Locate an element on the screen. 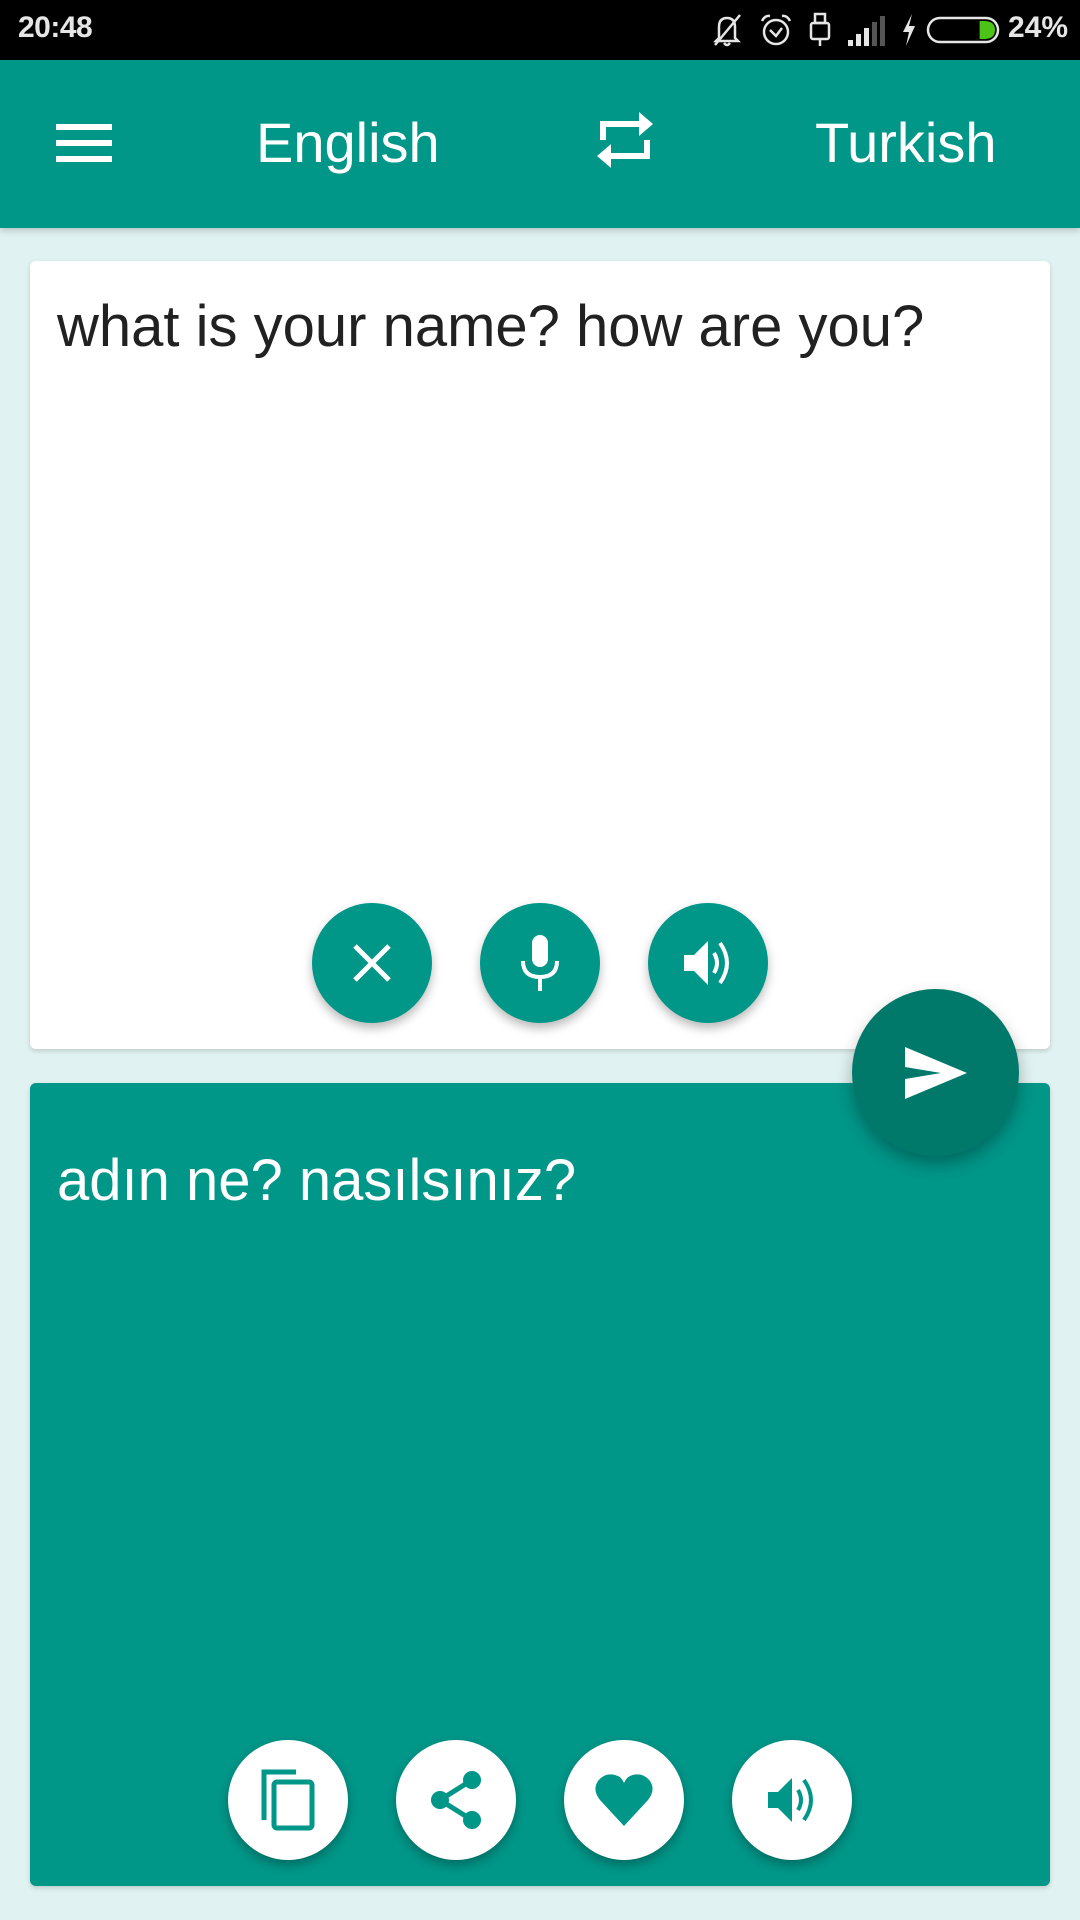 The width and height of the screenshot is (1080, 1920). status-time: 20:48 is located at coordinates (55, 27).